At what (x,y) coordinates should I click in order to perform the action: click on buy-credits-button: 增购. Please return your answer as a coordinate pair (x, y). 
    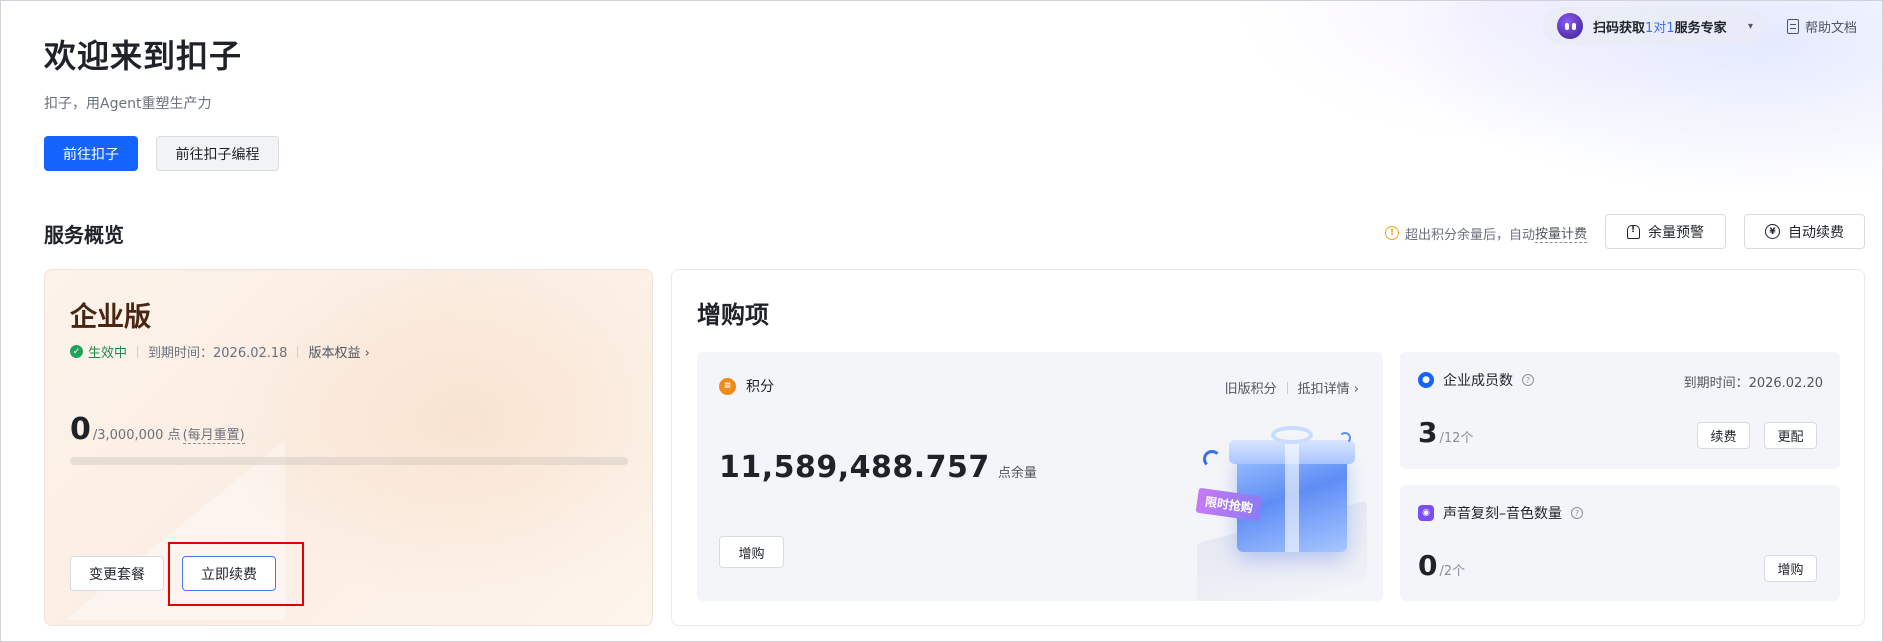
    Looking at the image, I should click on (751, 552).